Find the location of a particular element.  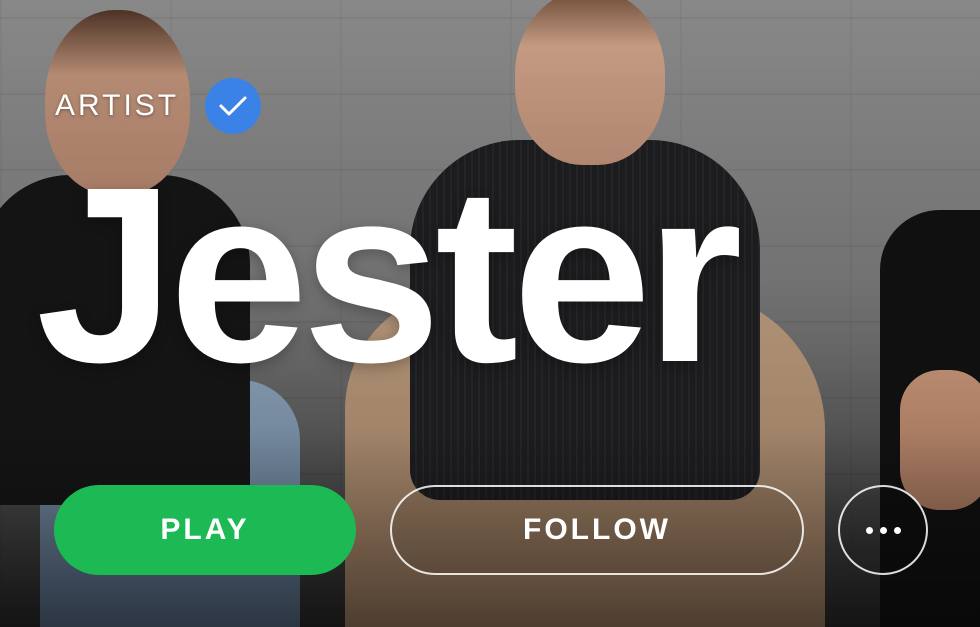

artist-type-row: ARTIST is located at coordinates (158, 106).